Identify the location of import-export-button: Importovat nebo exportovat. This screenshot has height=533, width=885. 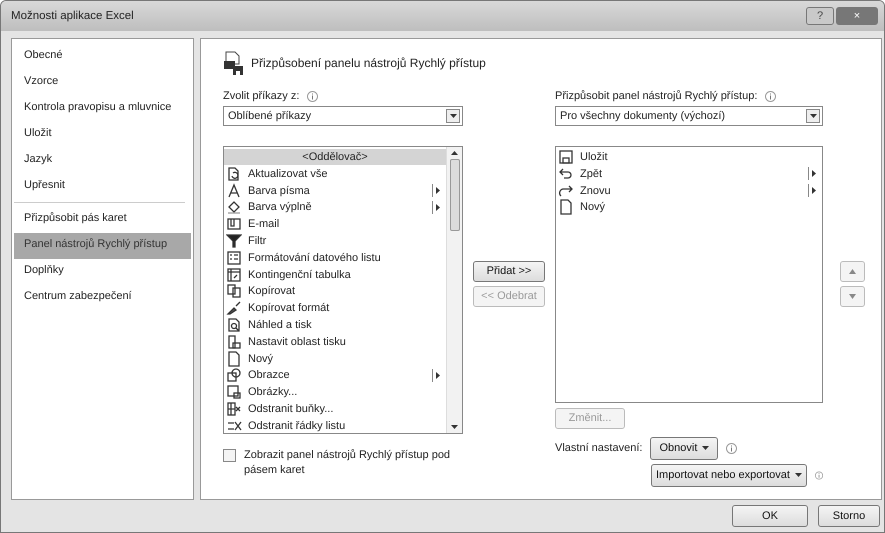
(729, 475).